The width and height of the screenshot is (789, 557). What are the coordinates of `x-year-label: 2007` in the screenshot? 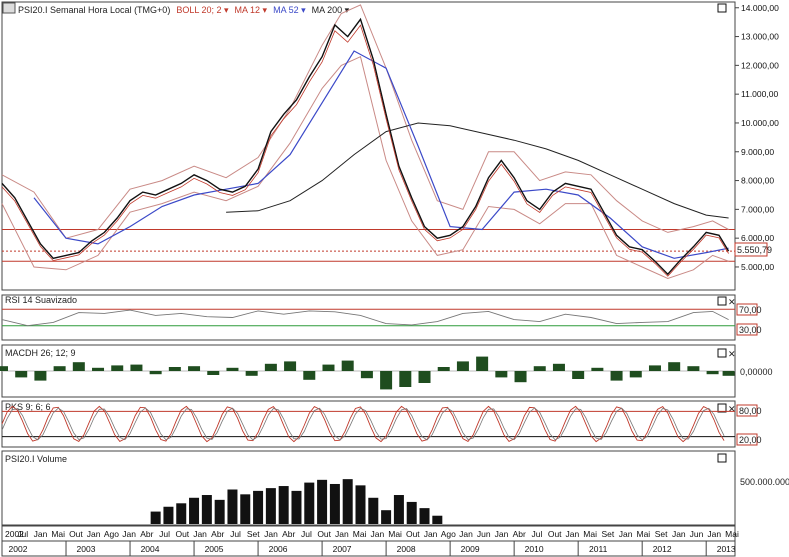 It's located at (342, 549).